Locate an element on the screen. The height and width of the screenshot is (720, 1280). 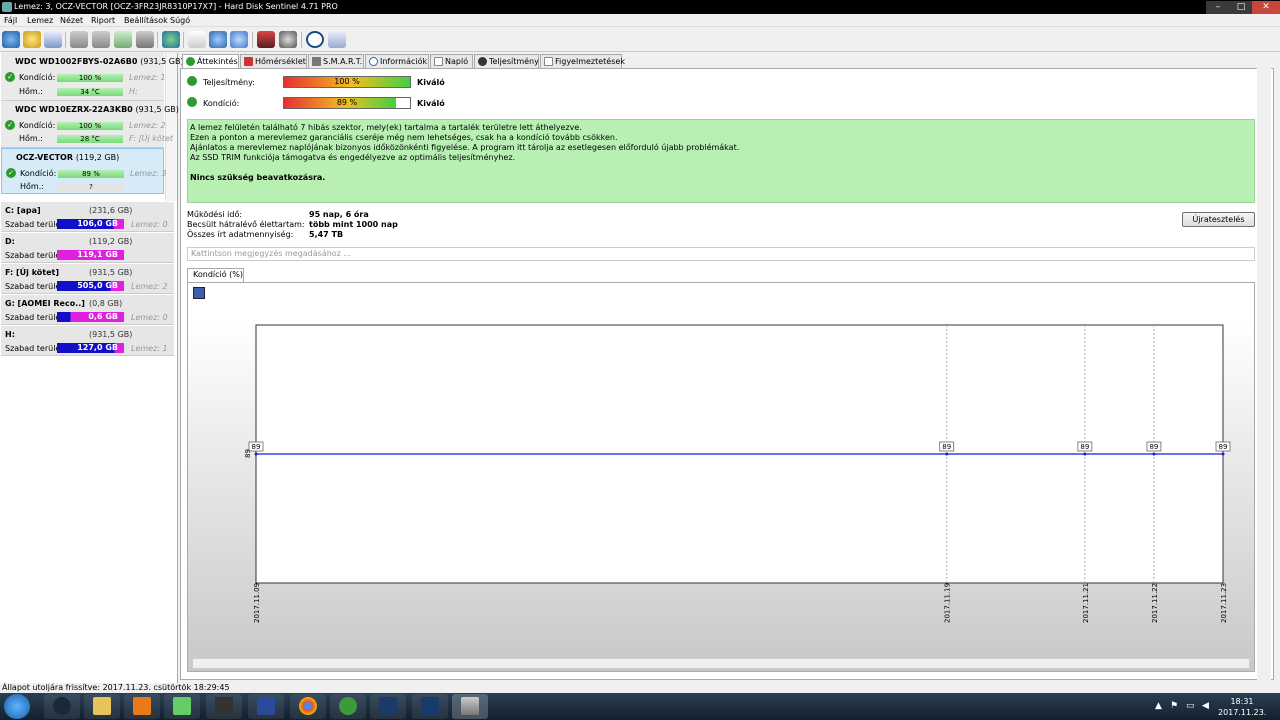
refresh-icon is located at coordinates (11, 39).